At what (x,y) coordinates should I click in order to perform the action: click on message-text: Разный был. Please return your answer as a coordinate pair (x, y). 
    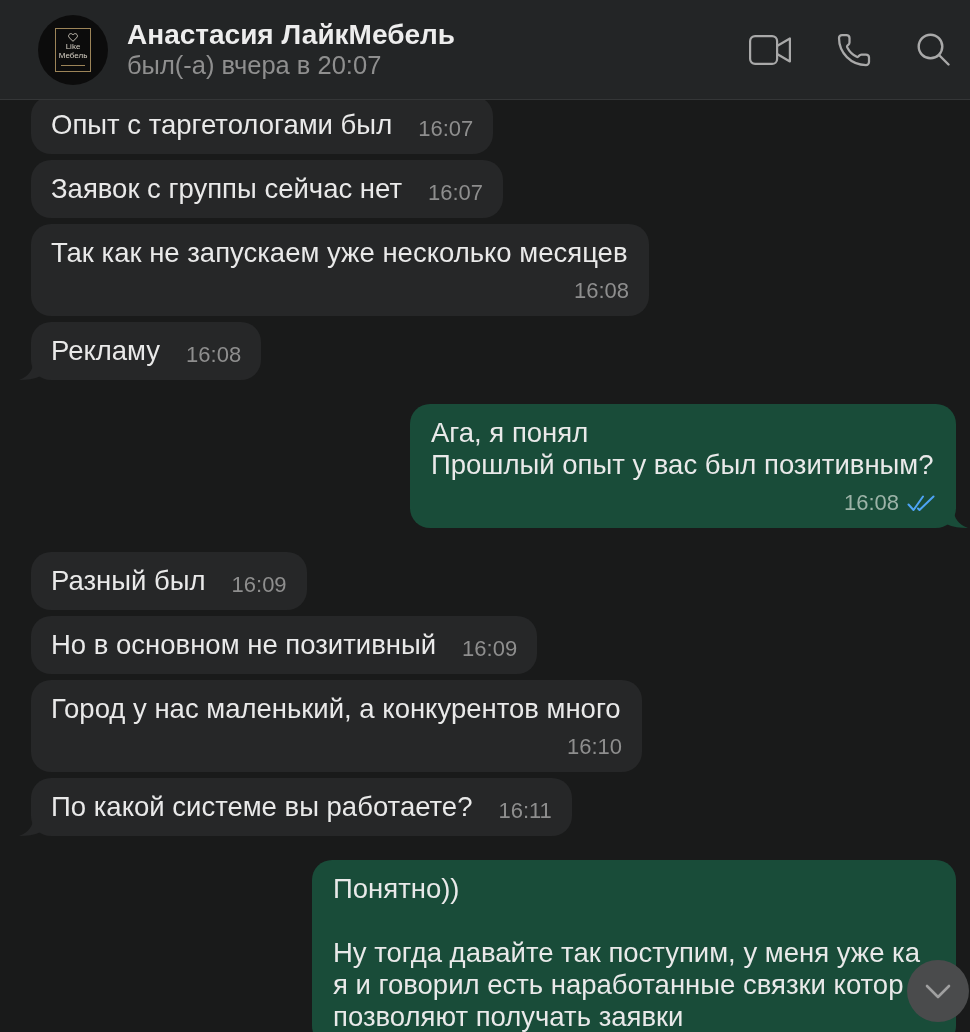
    Looking at the image, I should click on (128, 581).